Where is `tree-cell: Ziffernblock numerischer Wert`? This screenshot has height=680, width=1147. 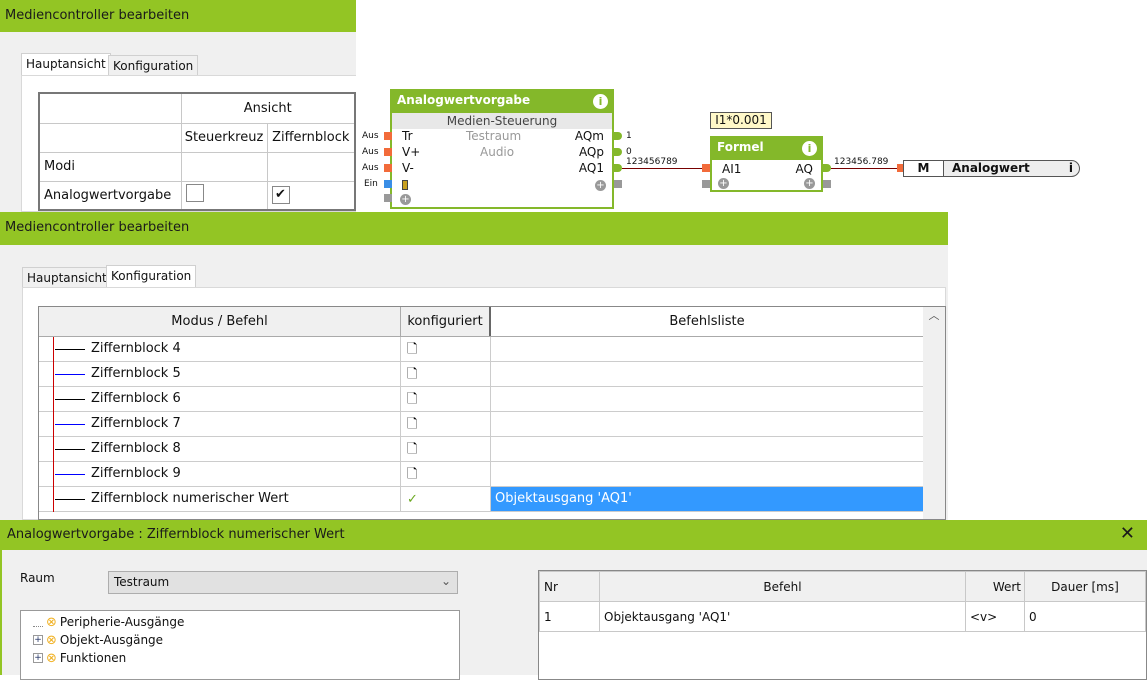
tree-cell: Ziffernblock numerischer Wert is located at coordinates (220, 499).